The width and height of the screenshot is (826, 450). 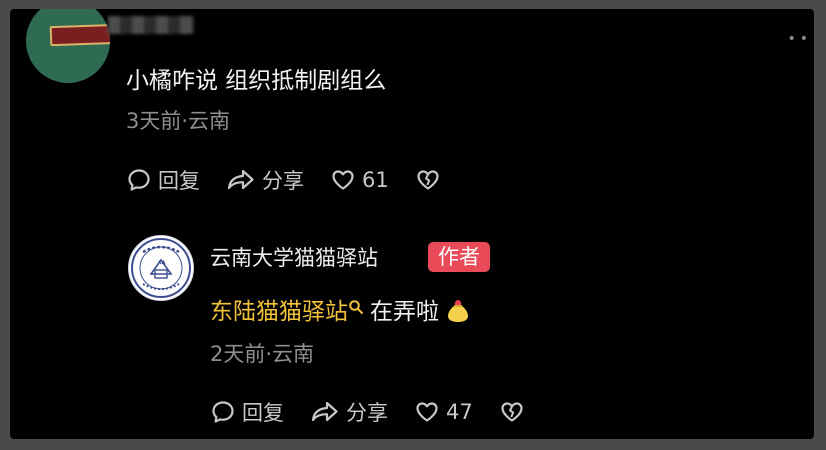 I want to click on comment-actions: 回复 分享 61, so click(x=299, y=180).